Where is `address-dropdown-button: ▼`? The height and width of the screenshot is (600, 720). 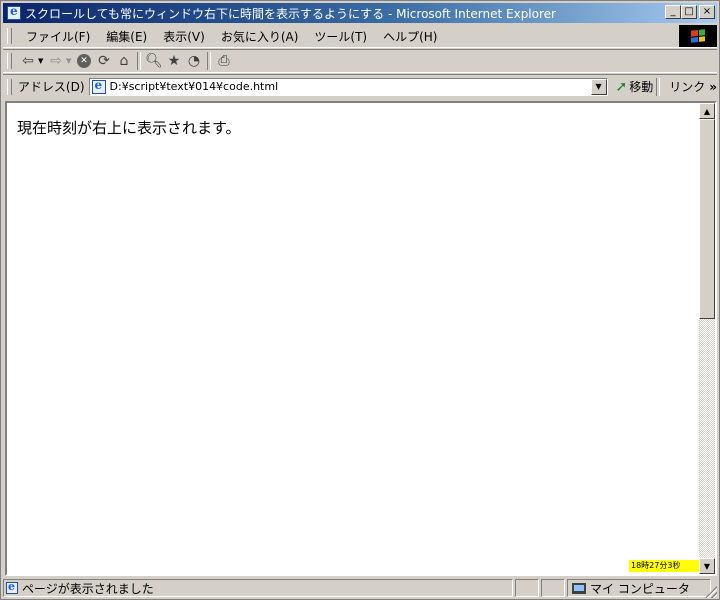
address-dropdown-button: ▼ is located at coordinates (598, 86).